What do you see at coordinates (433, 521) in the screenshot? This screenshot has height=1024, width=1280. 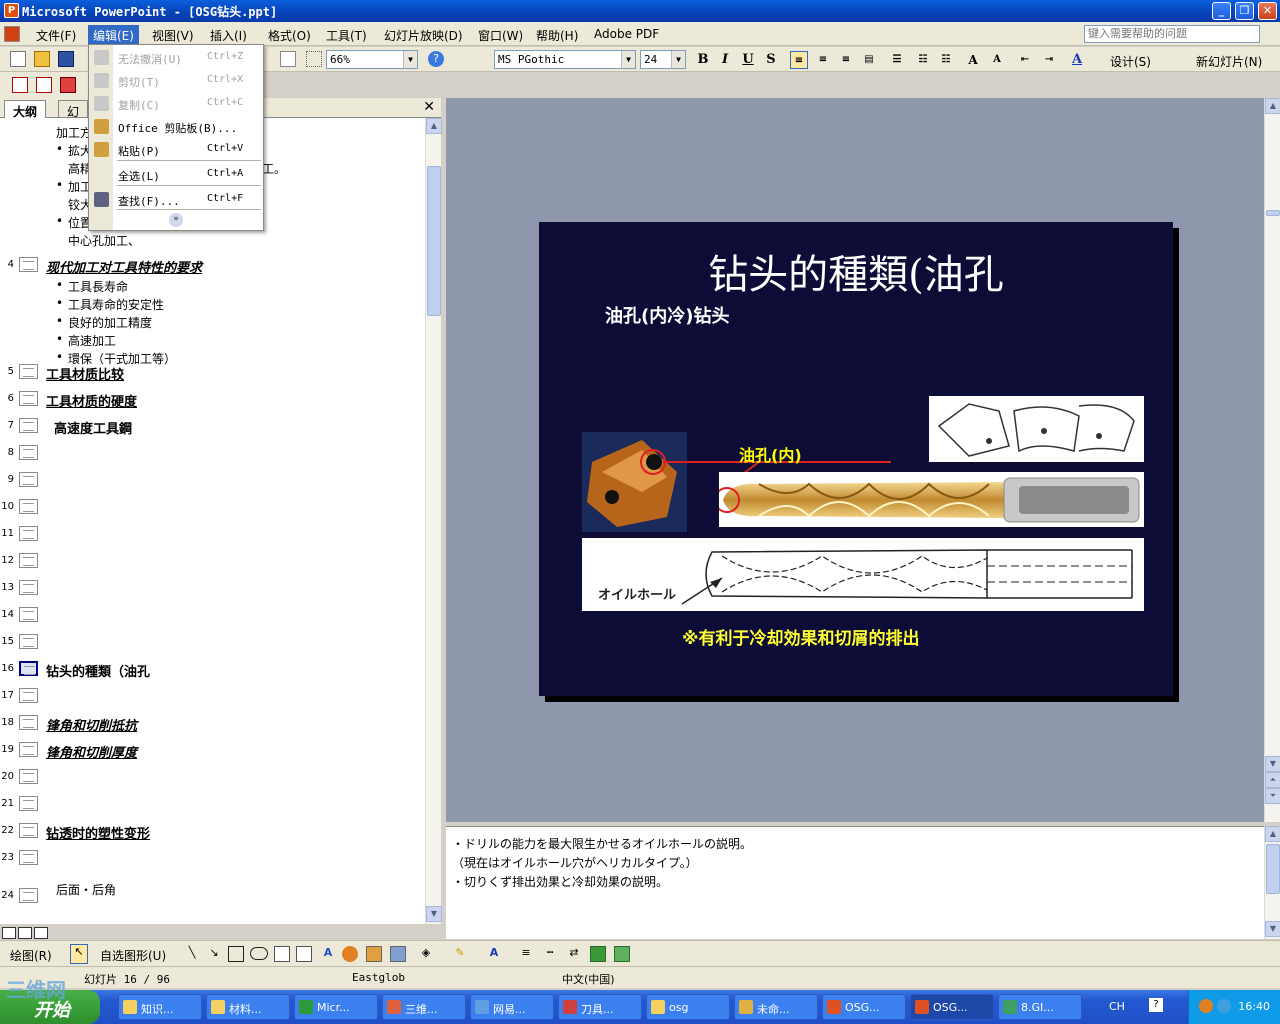 I see `outline-scrollbar: ▲ ▼` at bounding box center [433, 521].